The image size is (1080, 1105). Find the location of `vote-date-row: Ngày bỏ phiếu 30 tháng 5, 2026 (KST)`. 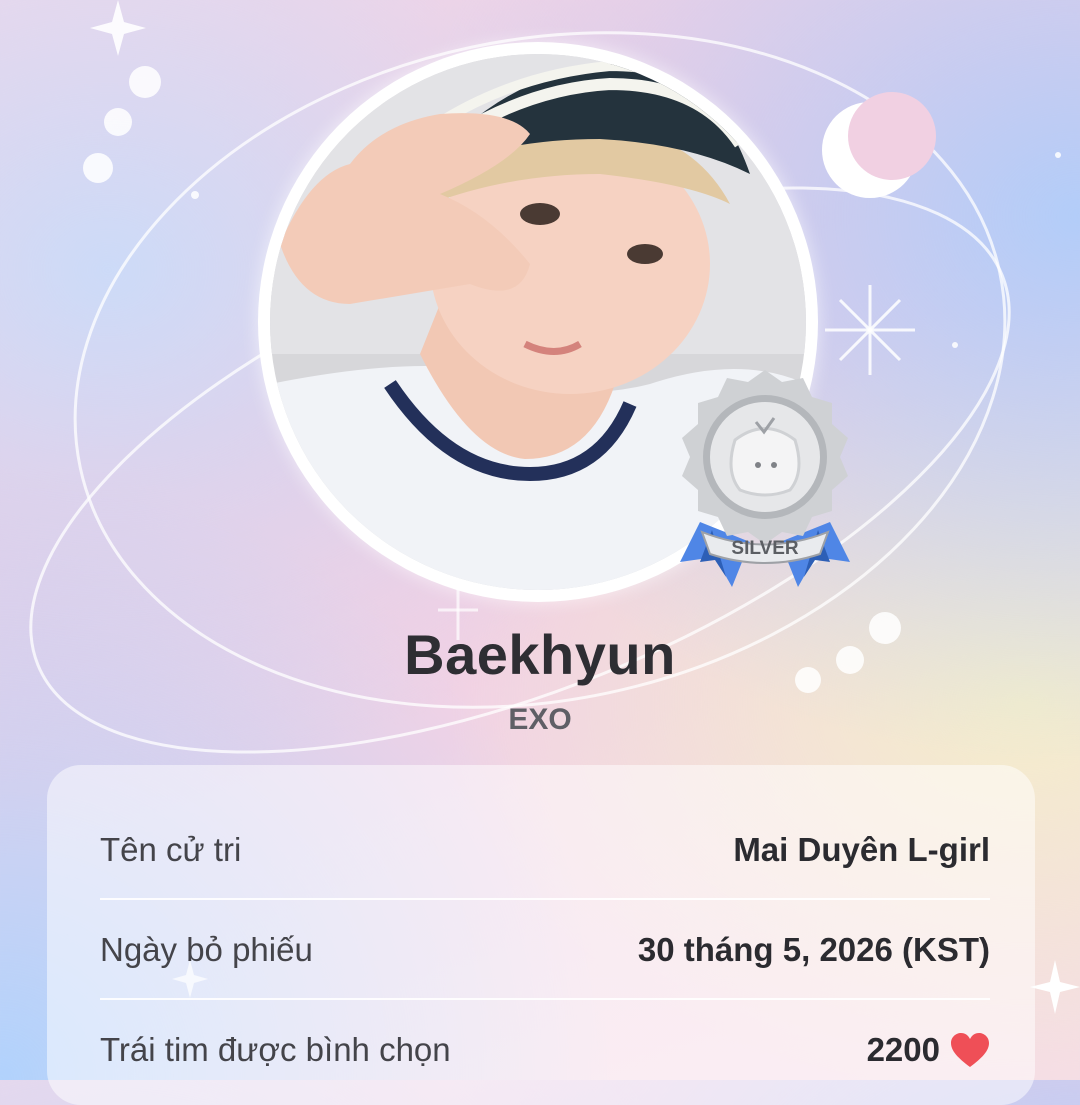

vote-date-row: Ngày bỏ phiếu 30 tháng 5, 2026 (KST) is located at coordinates (545, 950).